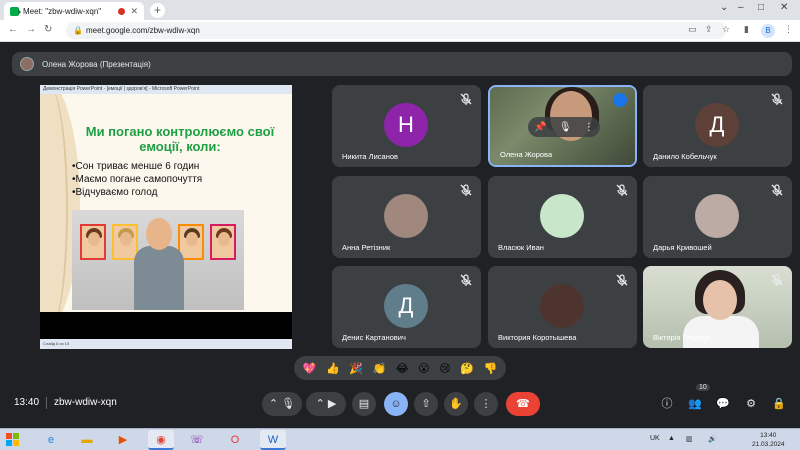  I want to click on participant-tile: Дарья Кривошей, so click(717, 217).